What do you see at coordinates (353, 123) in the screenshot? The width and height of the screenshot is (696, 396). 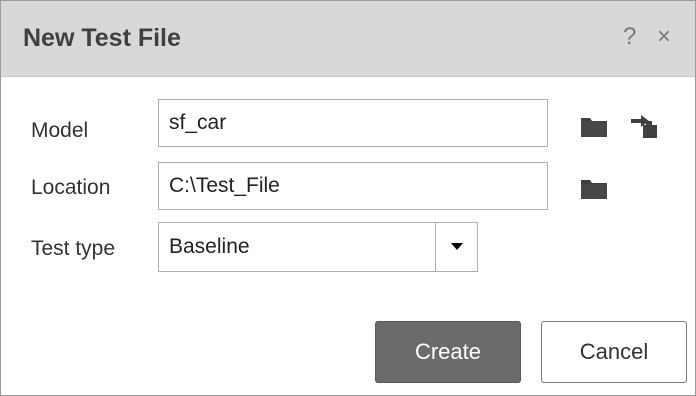 I see `model-field` at bounding box center [353, 123].